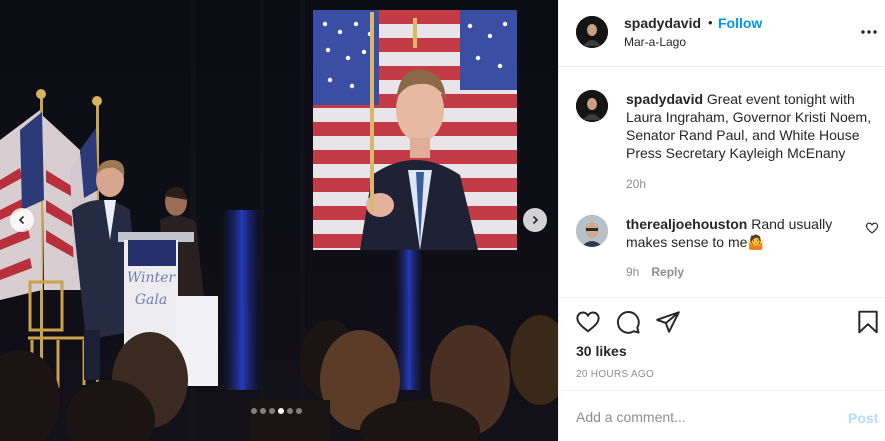  Describe the element at coordinates (151, 300) in the screenshot. I see `podium-line-2: Gala` at that location.